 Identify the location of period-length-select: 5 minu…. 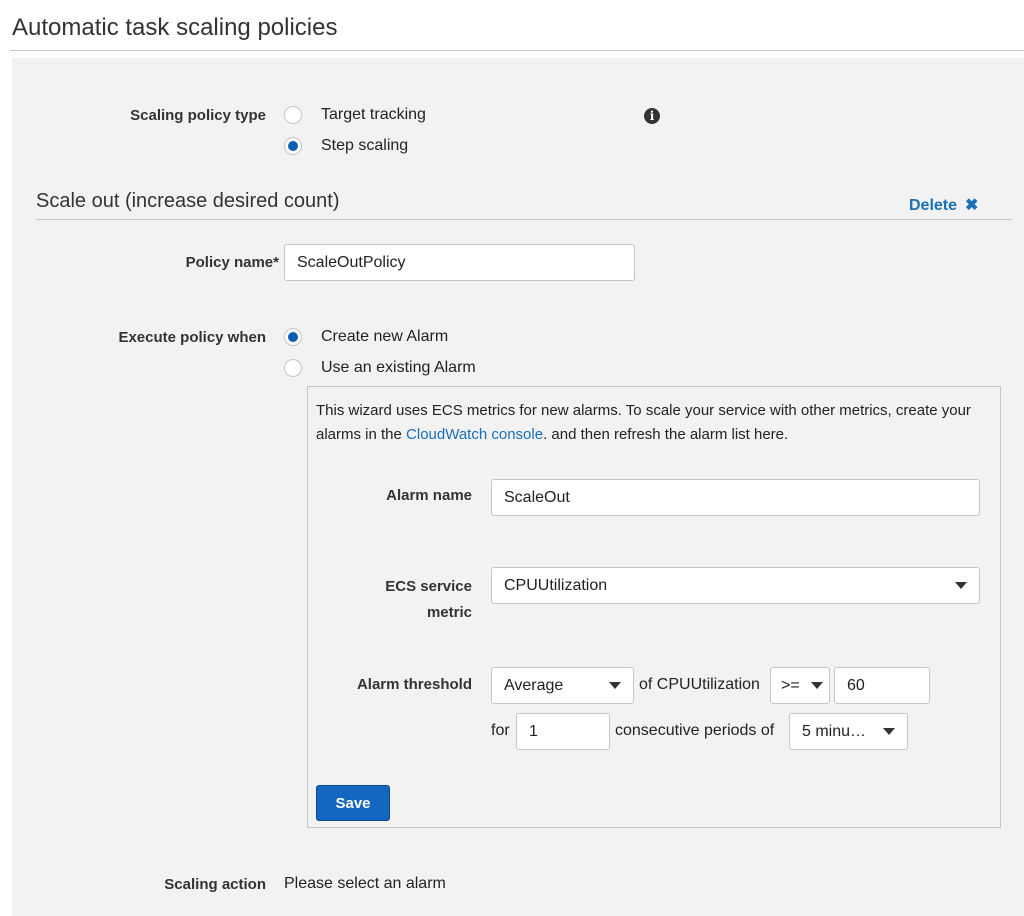
(848, 731).